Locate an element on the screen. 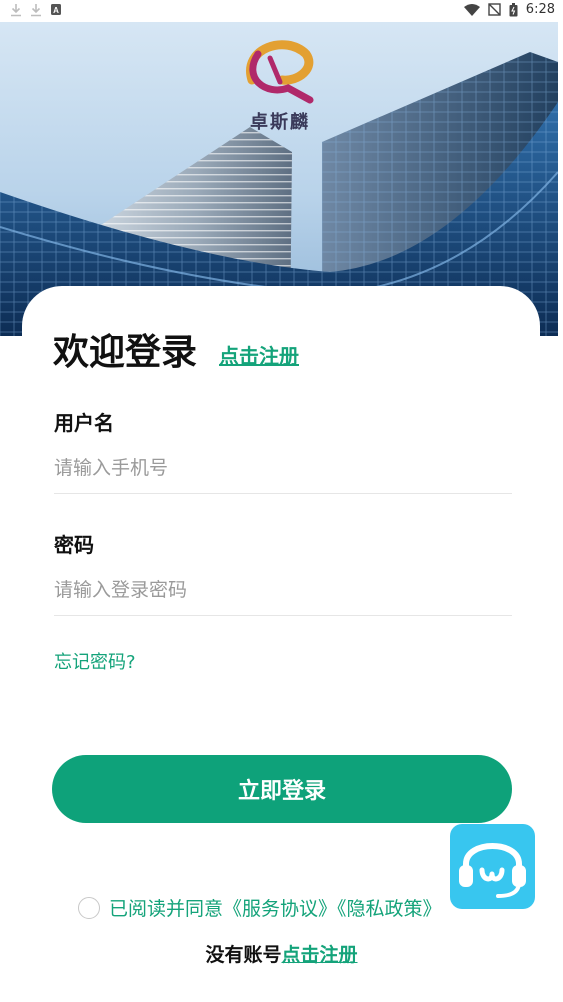  agreement-checkbox is located at coordinates (89, 907).